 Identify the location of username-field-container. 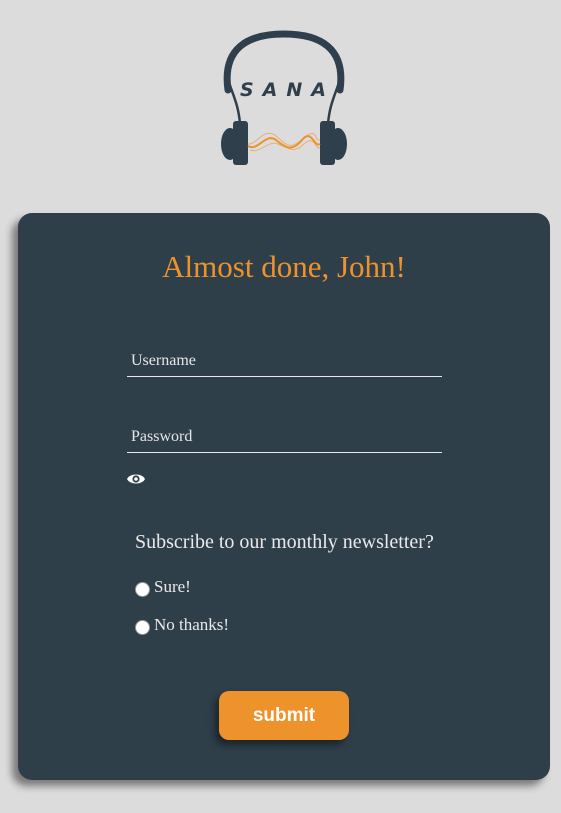
(284, 361).